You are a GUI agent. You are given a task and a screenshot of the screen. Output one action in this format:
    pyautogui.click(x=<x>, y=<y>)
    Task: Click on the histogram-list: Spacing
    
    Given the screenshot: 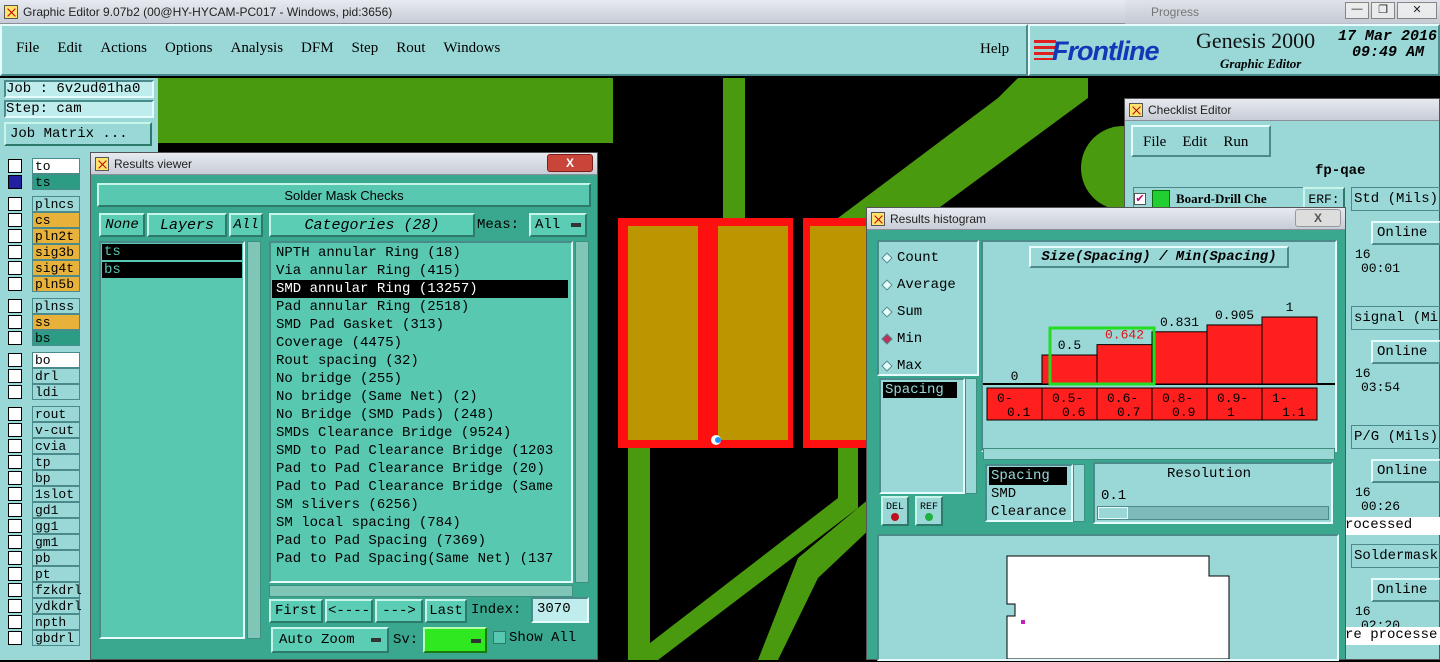 What is the action you would take?
    pyautogui.click(x=922, y=436)
    